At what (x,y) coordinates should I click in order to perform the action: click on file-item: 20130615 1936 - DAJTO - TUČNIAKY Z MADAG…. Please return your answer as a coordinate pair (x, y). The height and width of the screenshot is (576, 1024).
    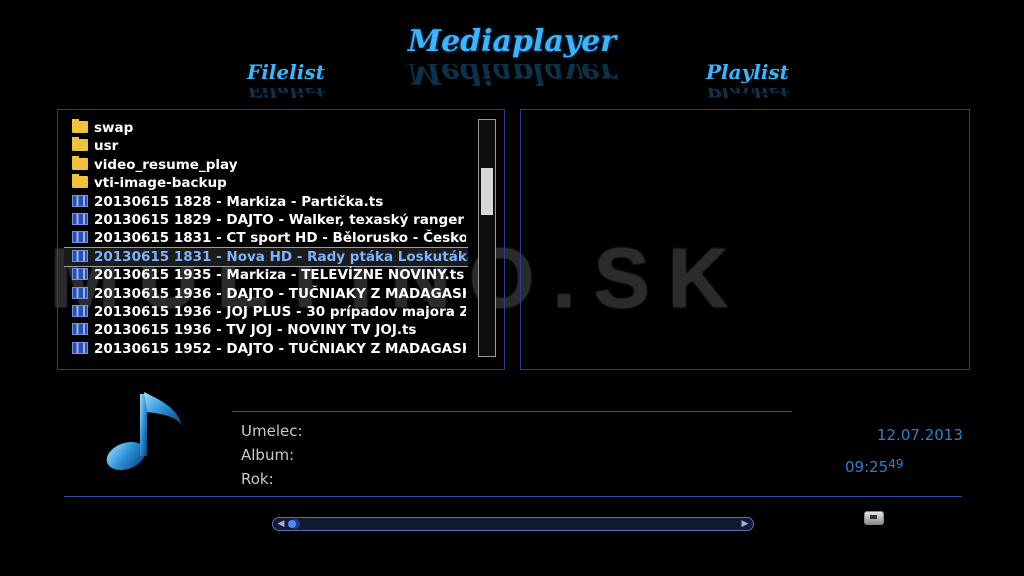
    Looking at the image, I should click on (269, 294).